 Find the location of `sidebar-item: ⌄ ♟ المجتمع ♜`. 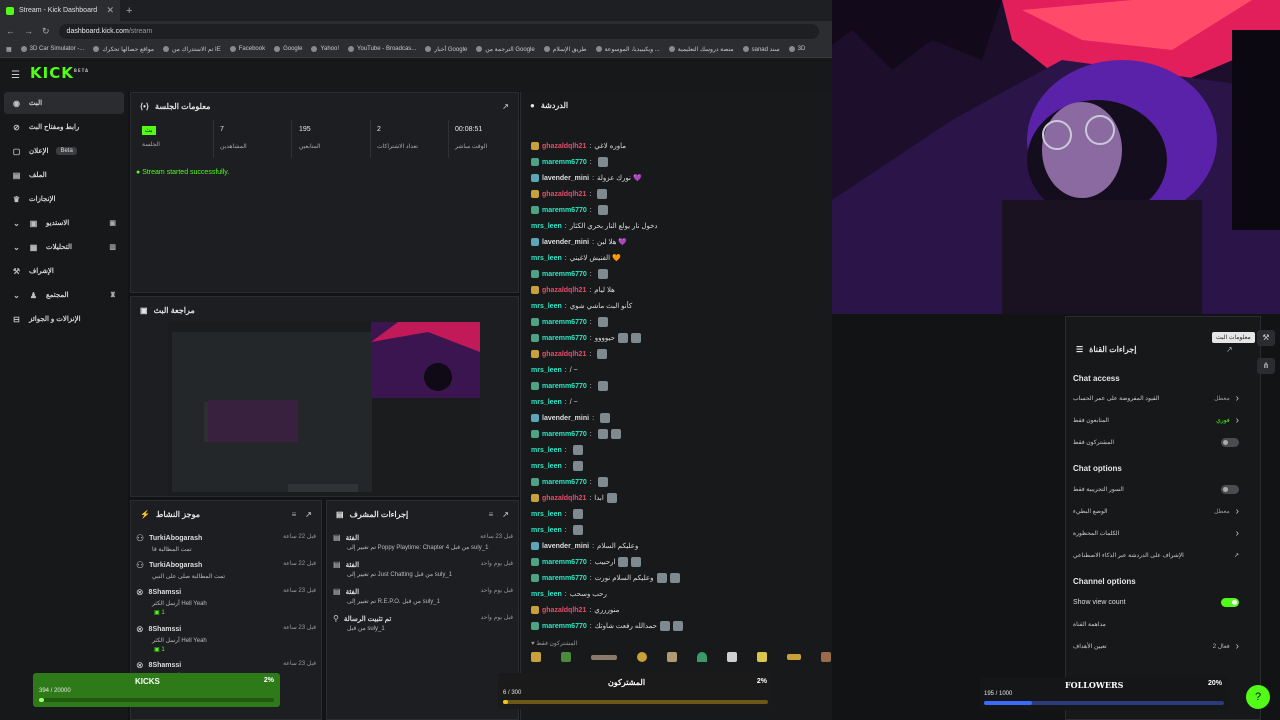

sidebar-item: ⌄ ♟ المجتمع ♜ is located at coordinates (64, 295).